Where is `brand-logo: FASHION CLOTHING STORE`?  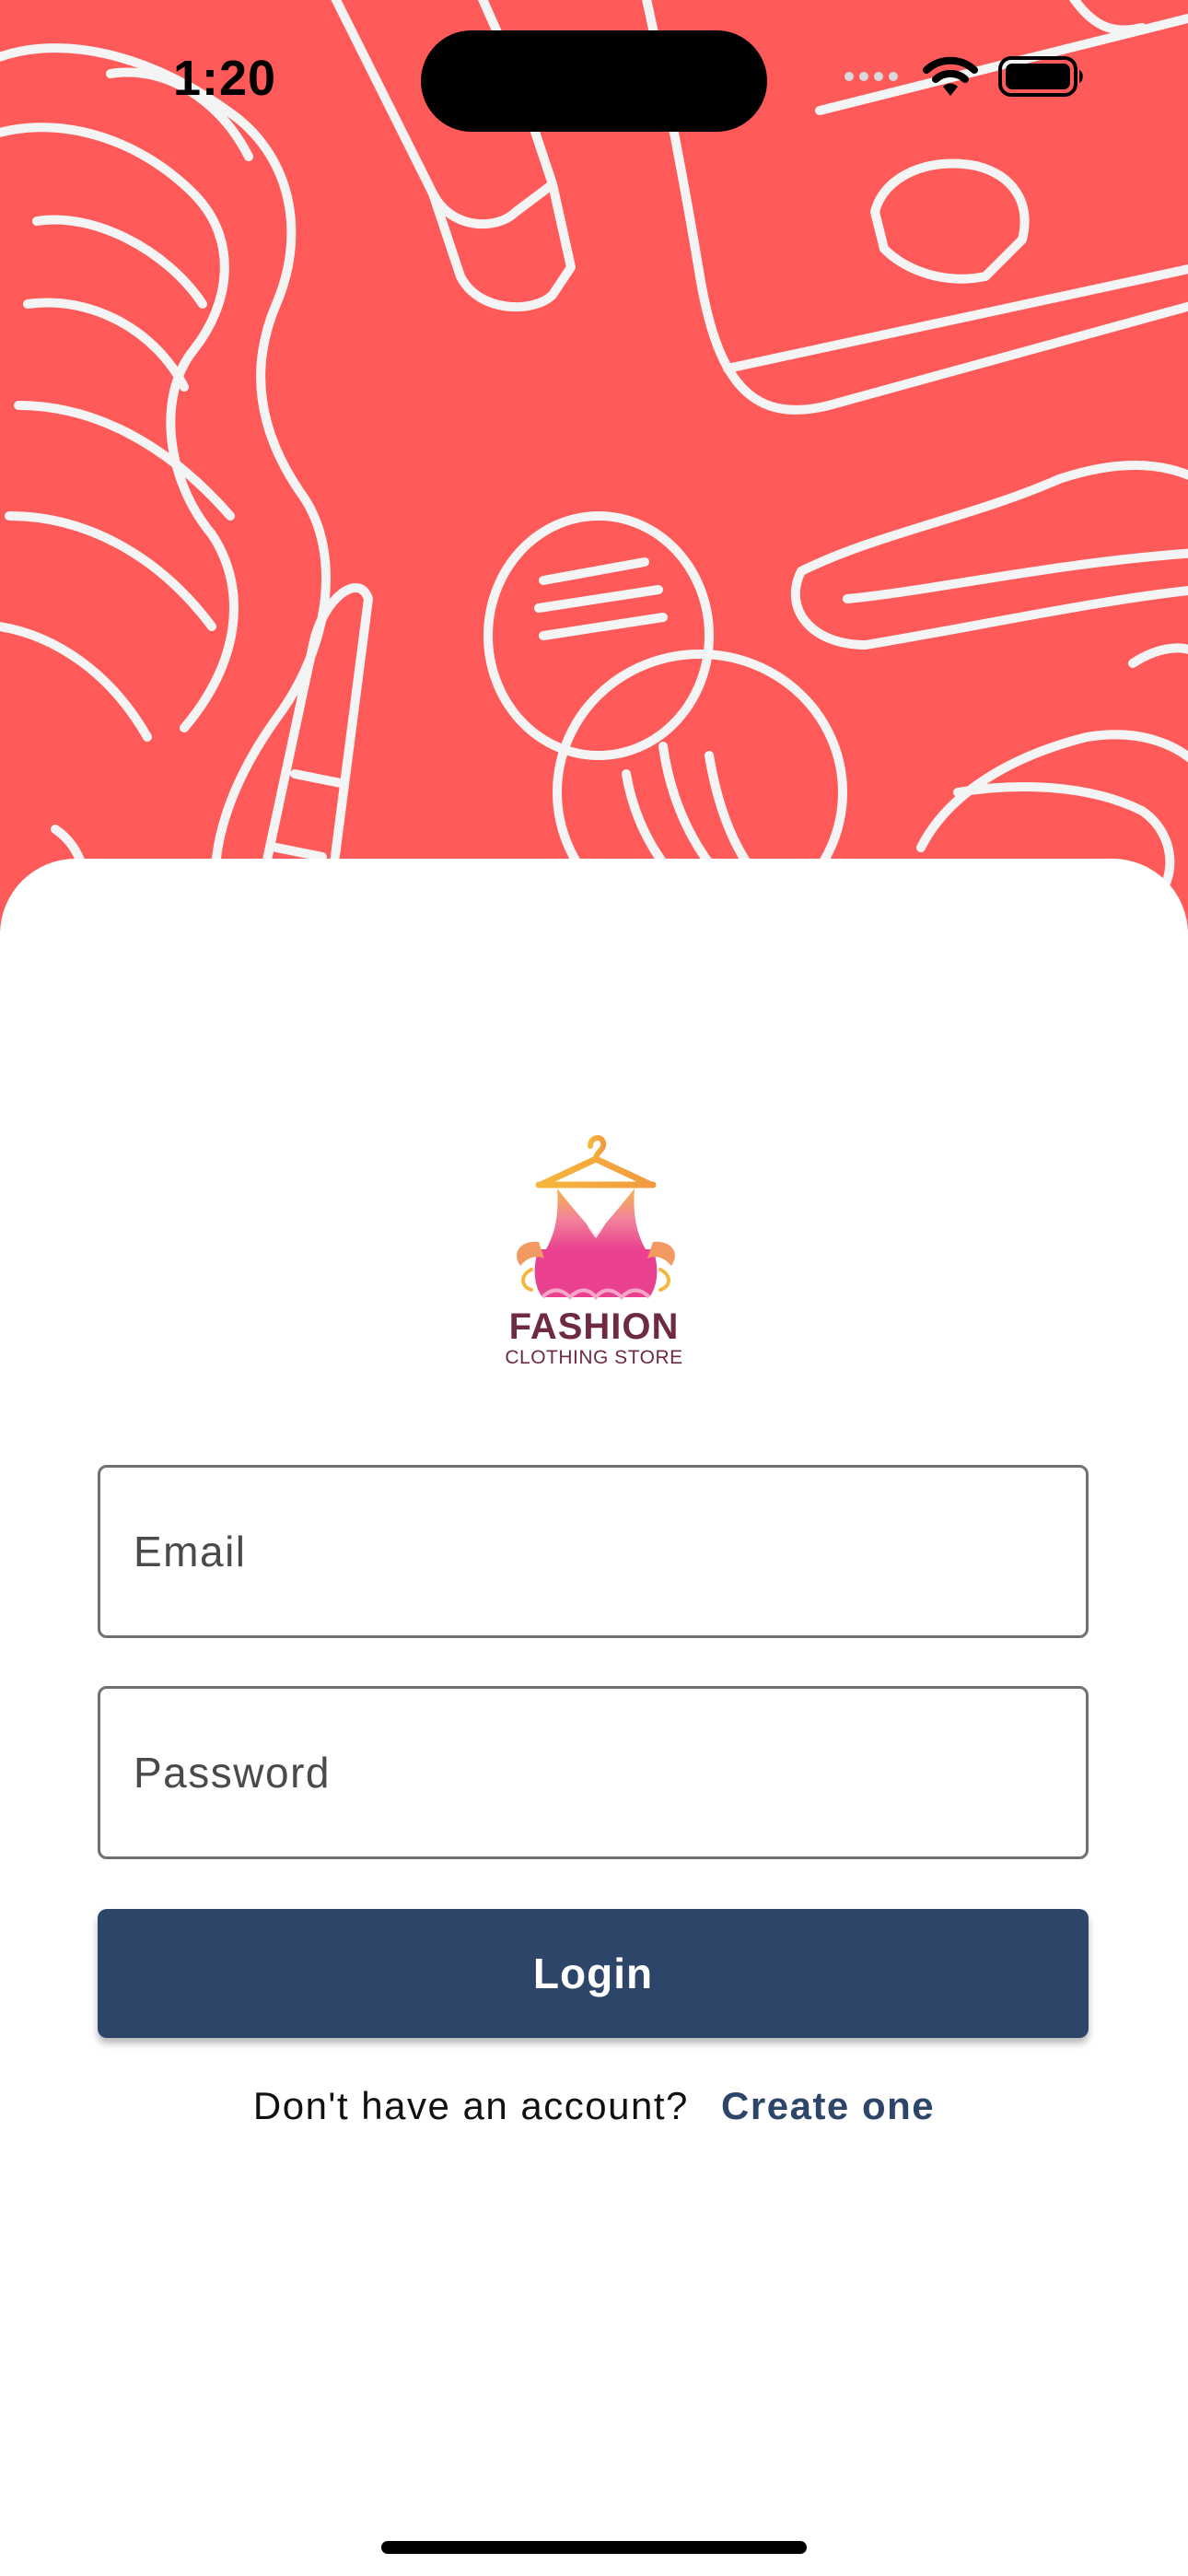
brand-logo: FASHION CLOTHING STORE is located at coordinates (594, 1251).